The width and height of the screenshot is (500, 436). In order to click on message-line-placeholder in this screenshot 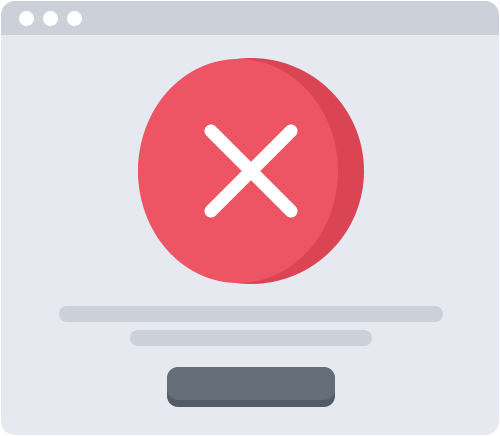, I will do `click(251, 314)`.